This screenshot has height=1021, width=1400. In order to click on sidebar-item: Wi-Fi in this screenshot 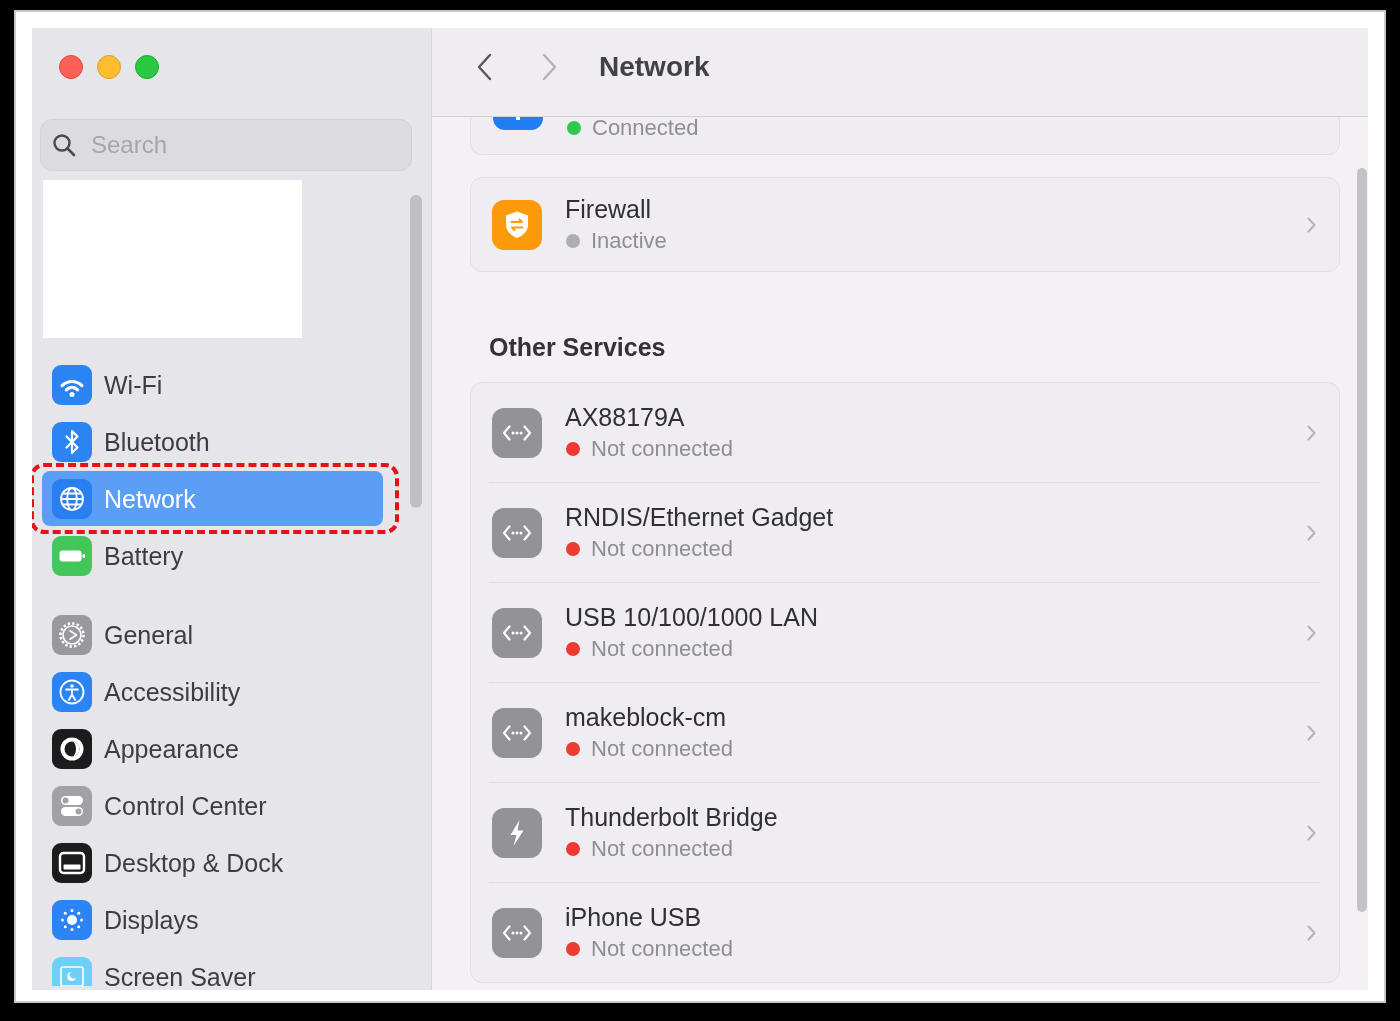, I will do `click(212, 384)`.